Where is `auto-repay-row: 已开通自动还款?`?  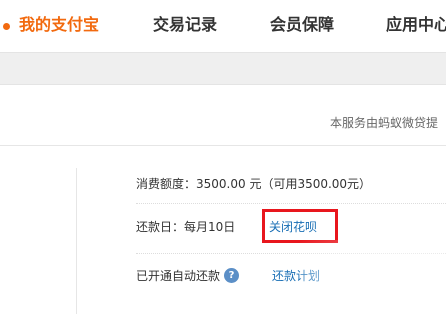
auto-repay-row: 已开通自动还款? is located at coordinates (188, 276).